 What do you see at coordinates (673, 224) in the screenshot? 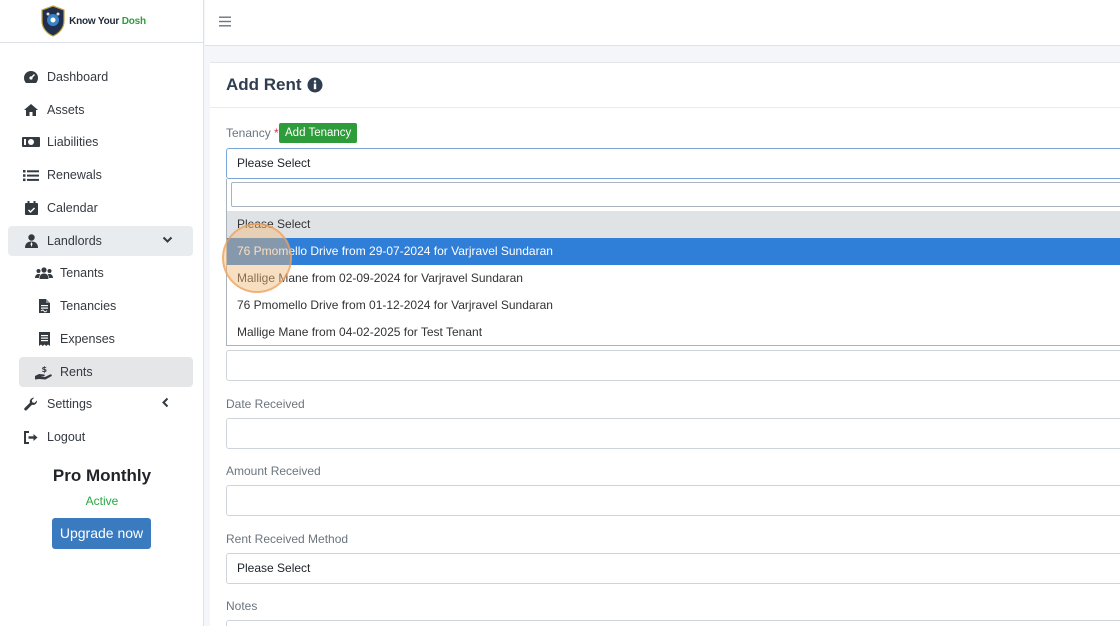
I see `dropdown-option: Please Select` at bounding box center [673, 224].